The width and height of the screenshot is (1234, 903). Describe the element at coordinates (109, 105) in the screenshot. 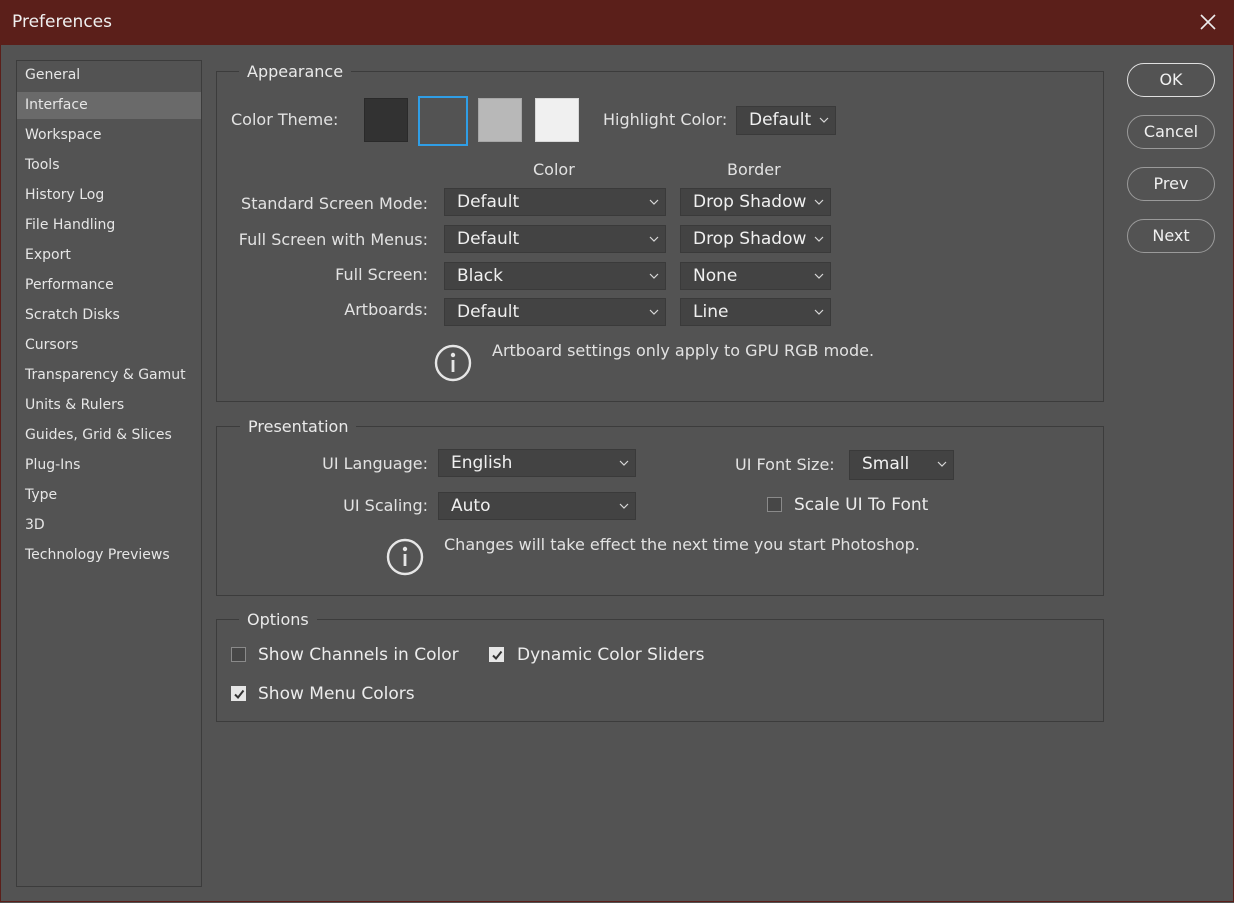

I see `sidebar-item-interface: Interface` at that location.